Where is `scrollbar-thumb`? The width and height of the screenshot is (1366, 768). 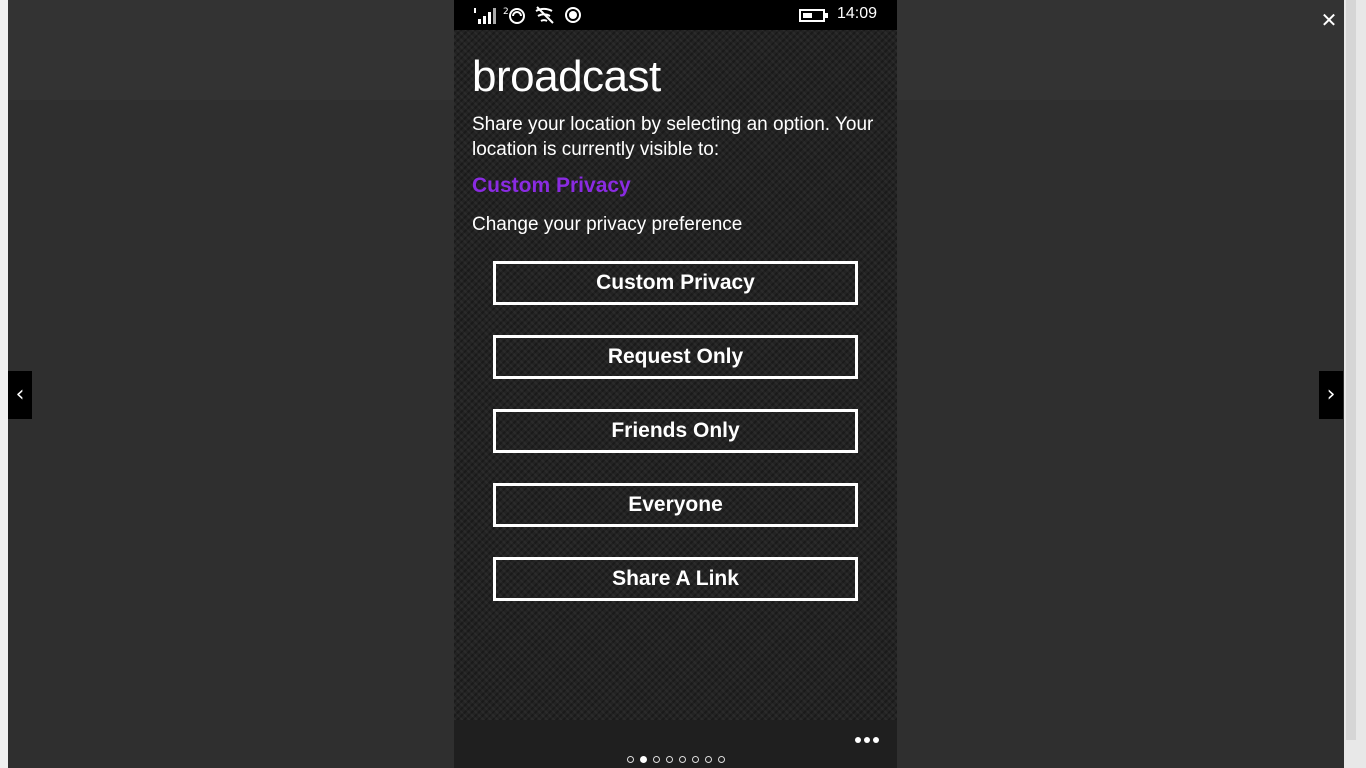
scrollbar-thumb is located at coordinates (1351, 370).